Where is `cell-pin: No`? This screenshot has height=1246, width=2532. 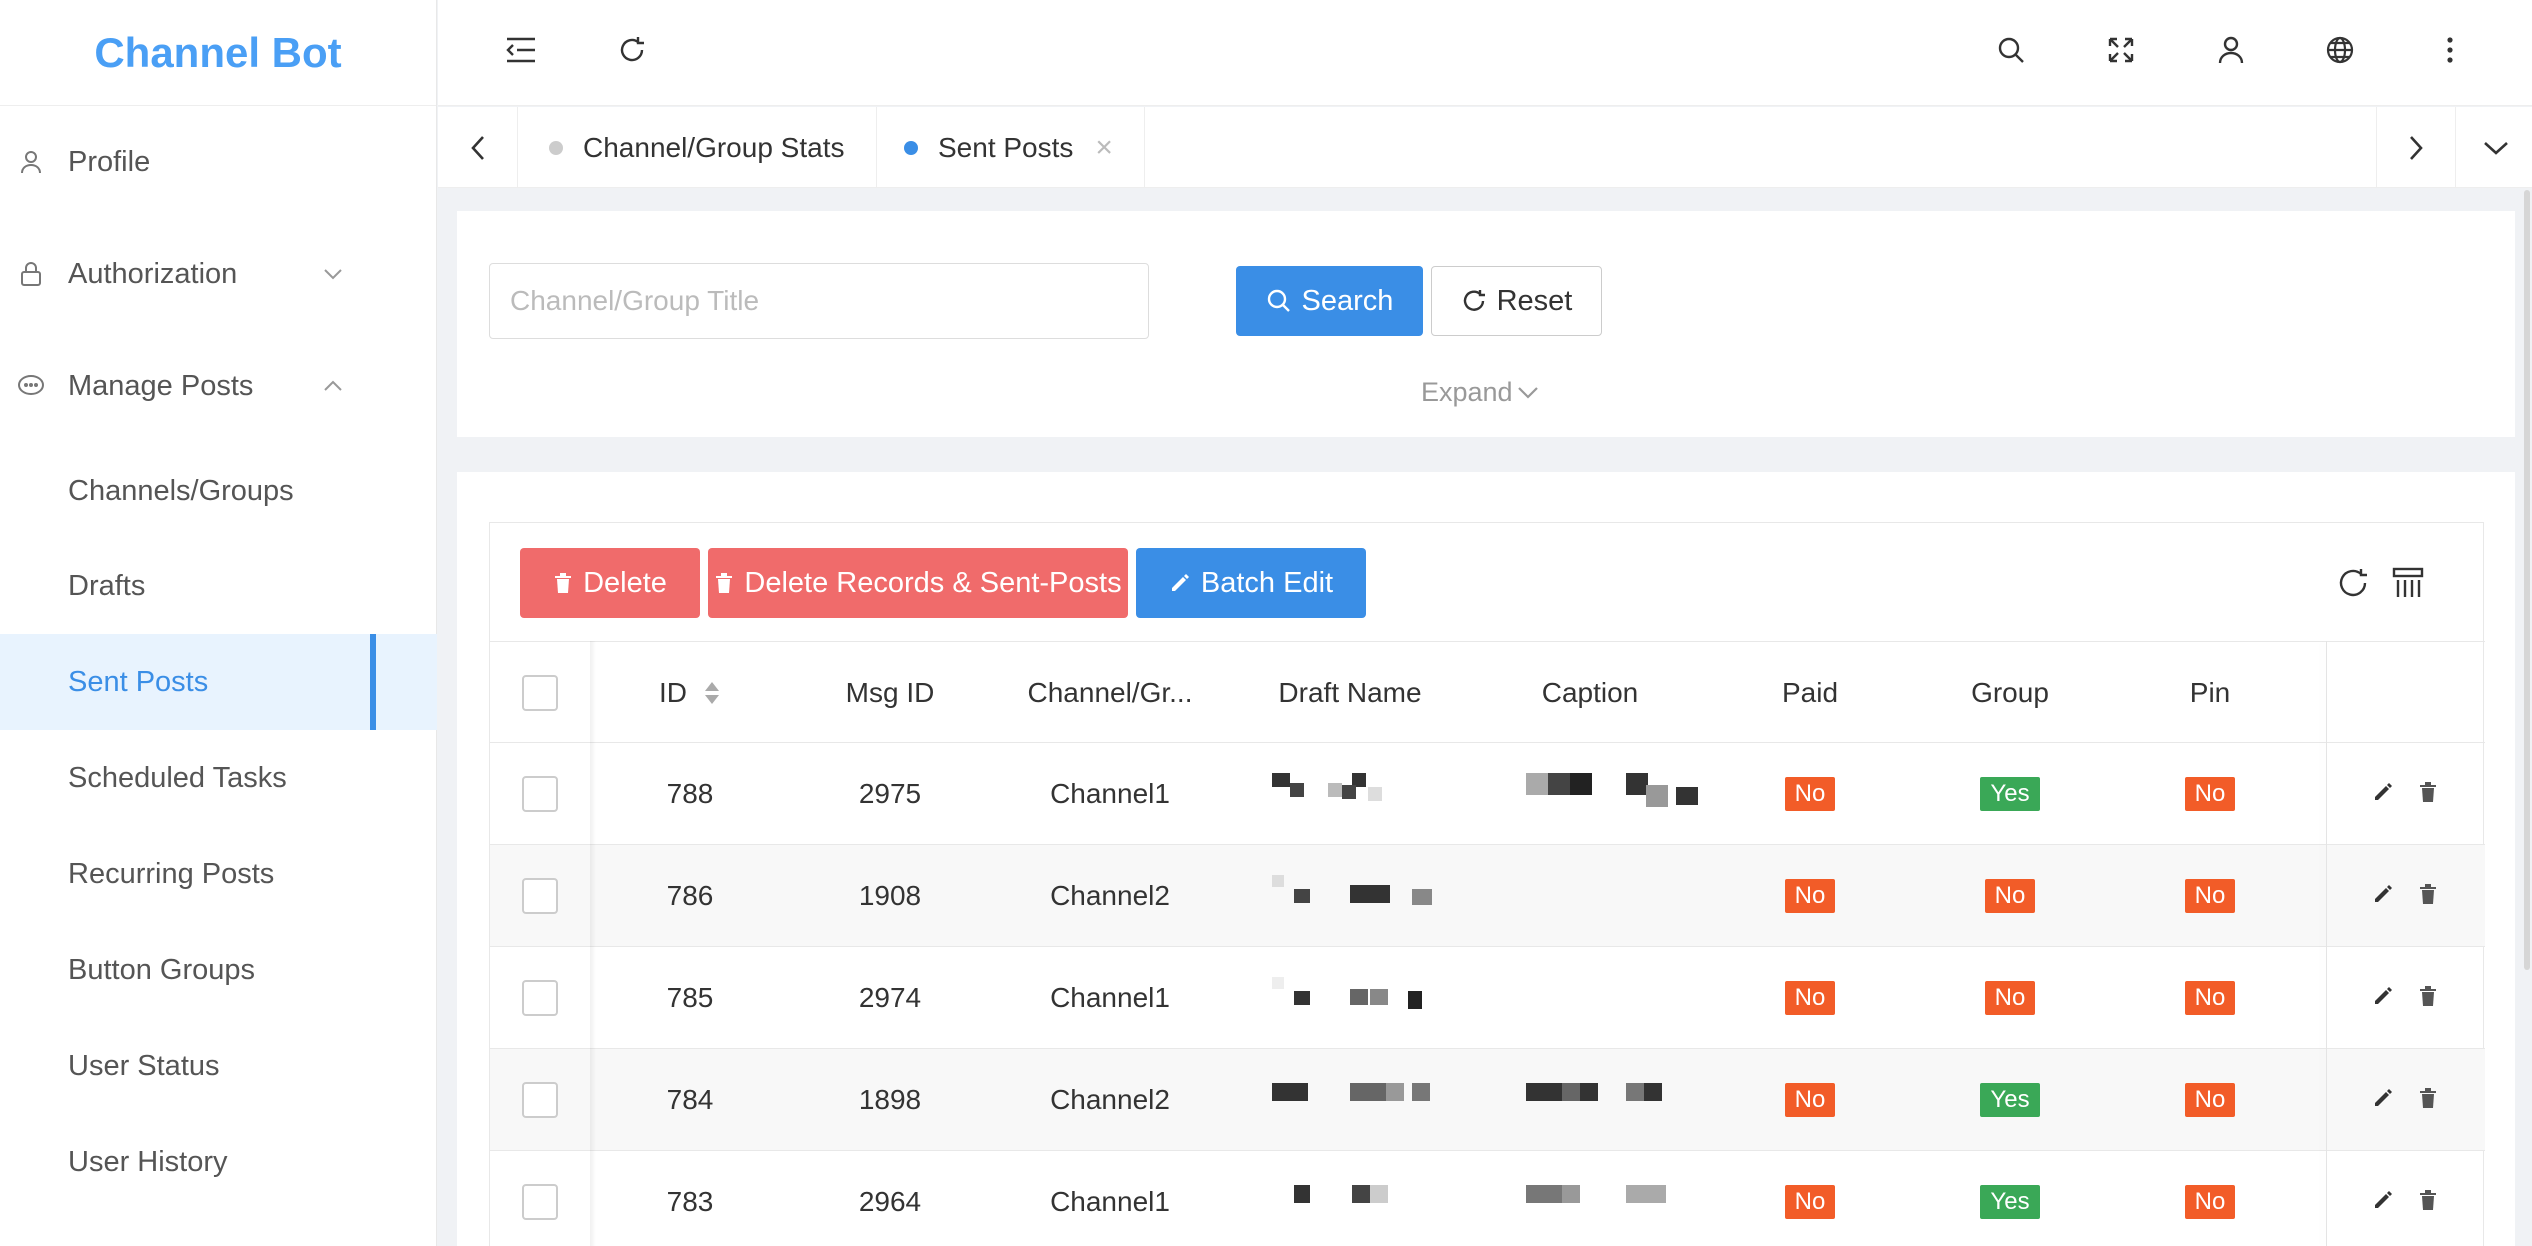
cell-pin: No is located at coordinates (2210, 1100).